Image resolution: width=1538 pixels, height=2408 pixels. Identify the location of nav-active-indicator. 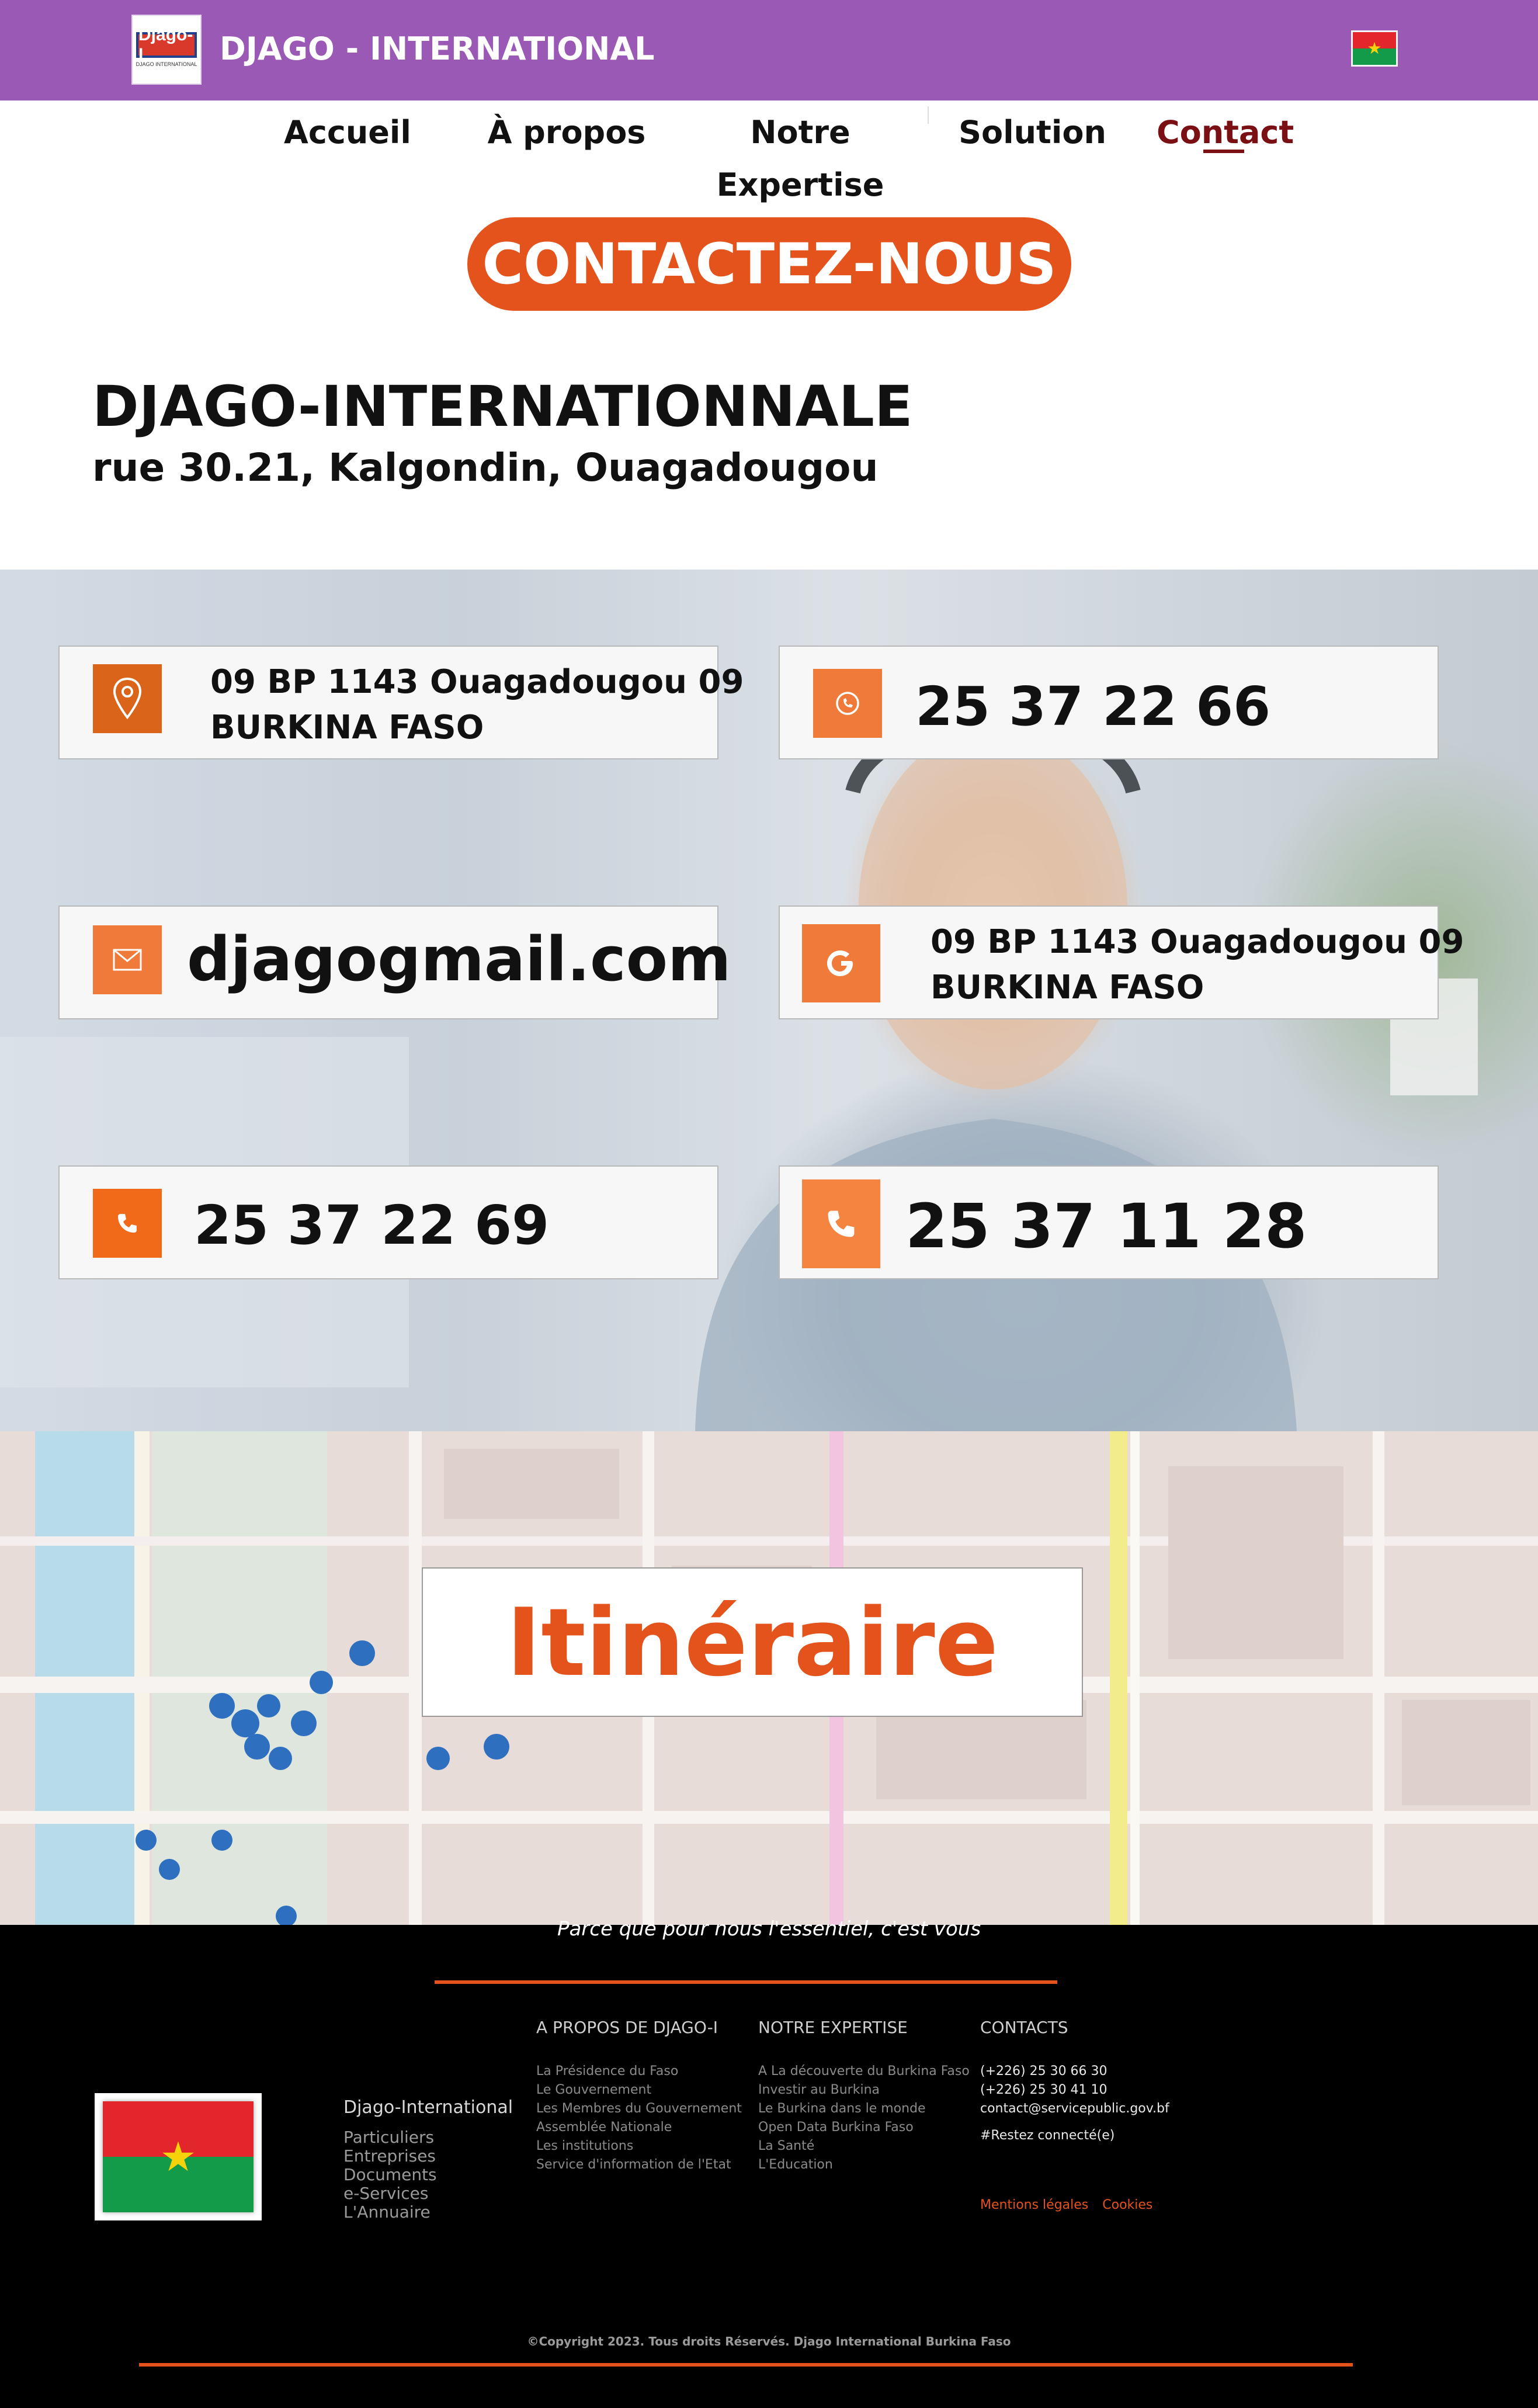
(1223, 151).